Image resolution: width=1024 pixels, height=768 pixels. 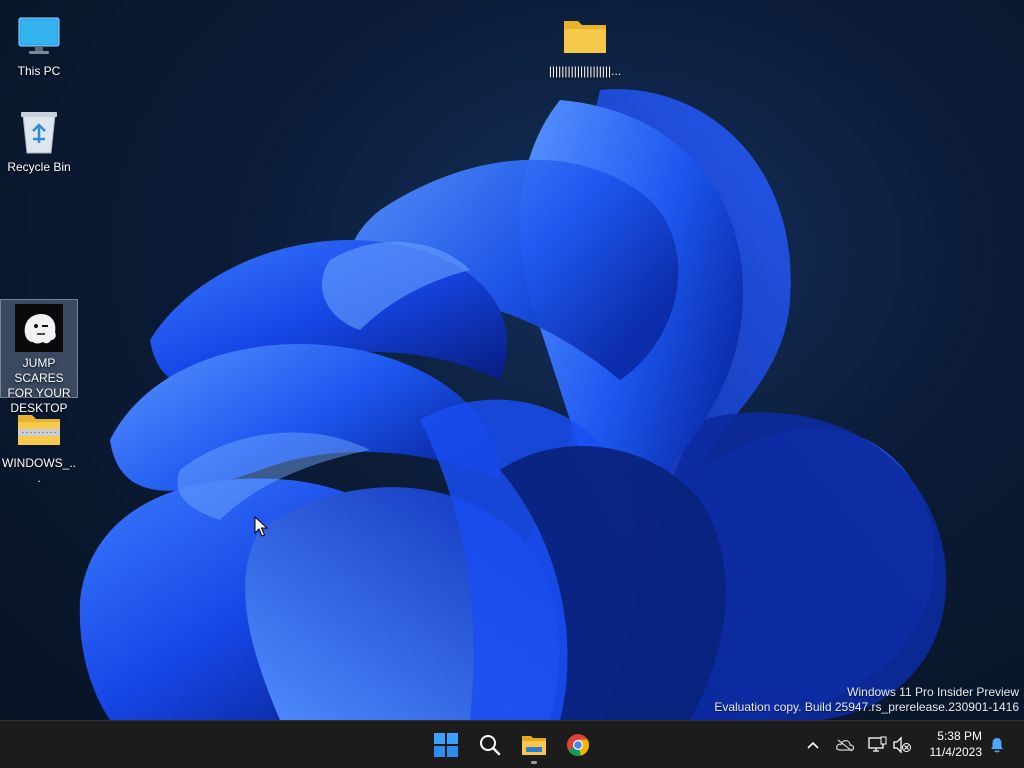 I want to click on search-button, so click(x=490, y=745).